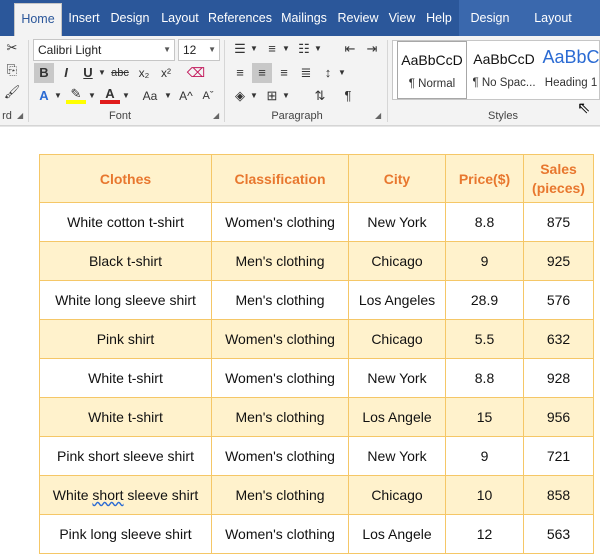 This screenshot has width=600, height=560. Describe the element at coordinates (196, 73) in the screenshot. I see `clear-formatting-icon: ⌫` at that location.